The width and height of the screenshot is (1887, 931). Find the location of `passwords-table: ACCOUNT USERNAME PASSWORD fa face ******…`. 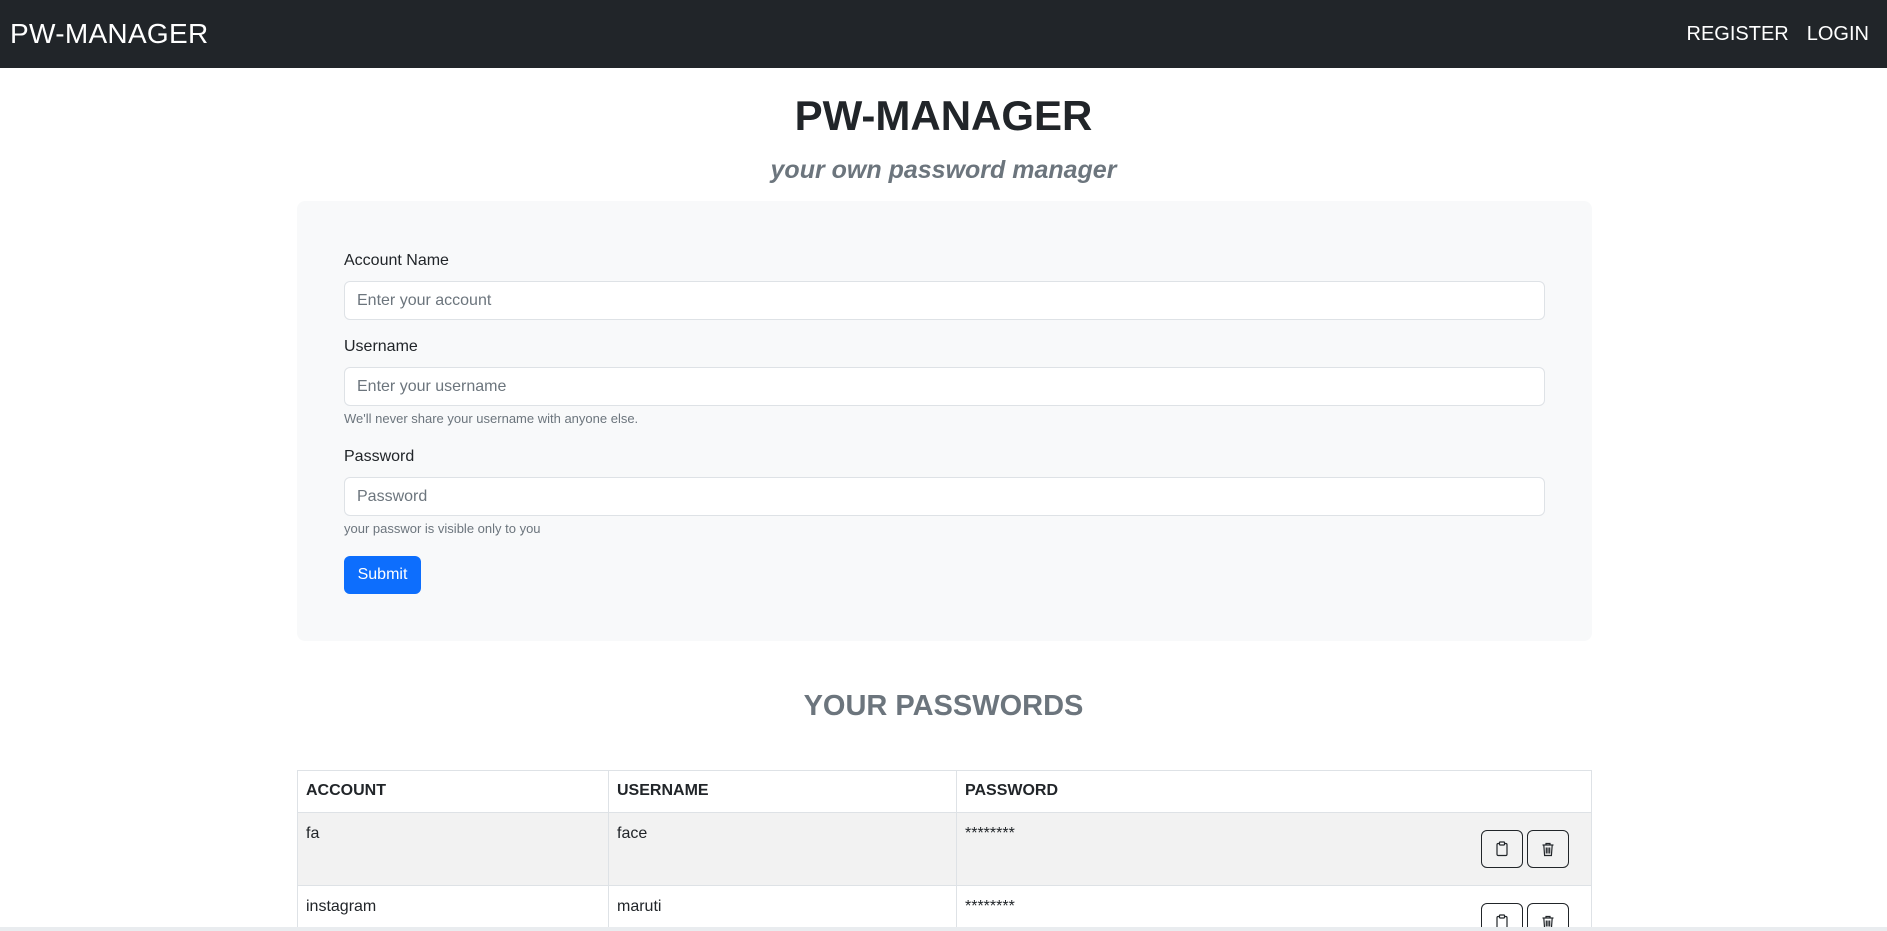

passwords-table: ACCOUNT USERNAME PASSWORD fa face ******… is located at coordinates (944, 850).